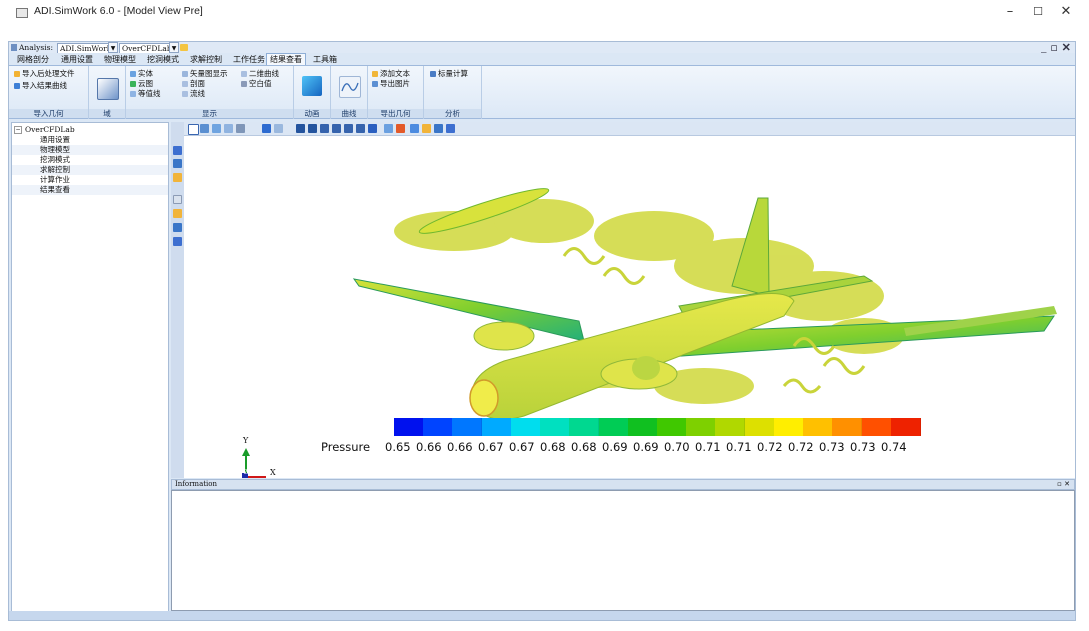 The image size is (1089, 631). I want to click on tree-item-jobs: 计算作业, so click(90, 180).